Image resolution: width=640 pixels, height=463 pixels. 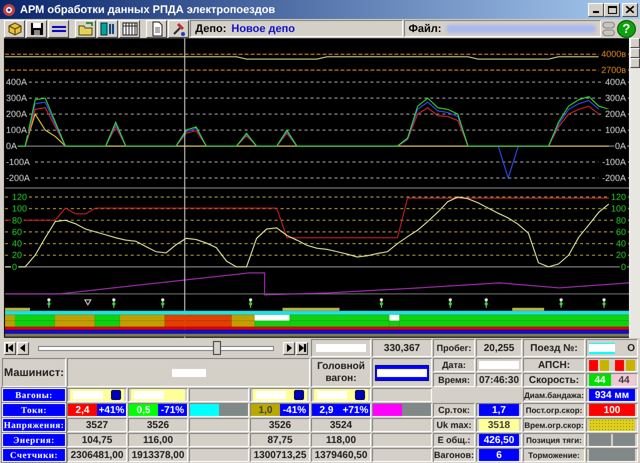 I want to click on driver-label: Машинист:, so click(x=34, y=372).